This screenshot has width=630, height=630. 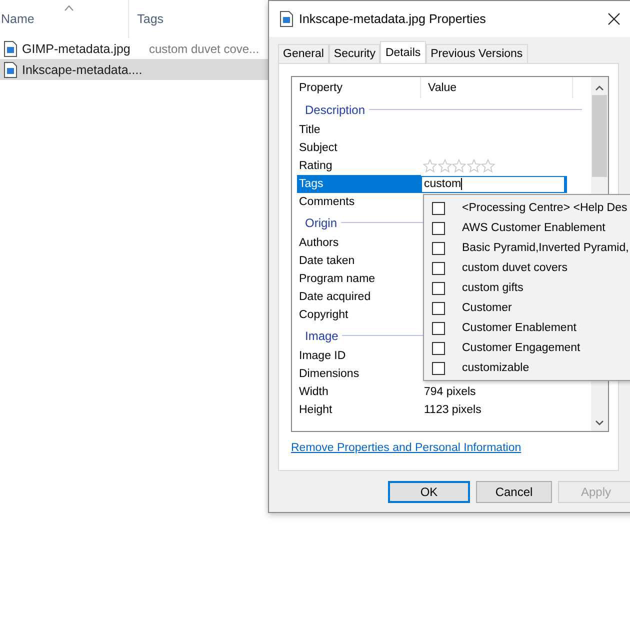 What do you see at coordinates (77, 49) in the screenshot?
I see `file-name: GIMP-metadata.jpg` at bounding box center [77, 49].